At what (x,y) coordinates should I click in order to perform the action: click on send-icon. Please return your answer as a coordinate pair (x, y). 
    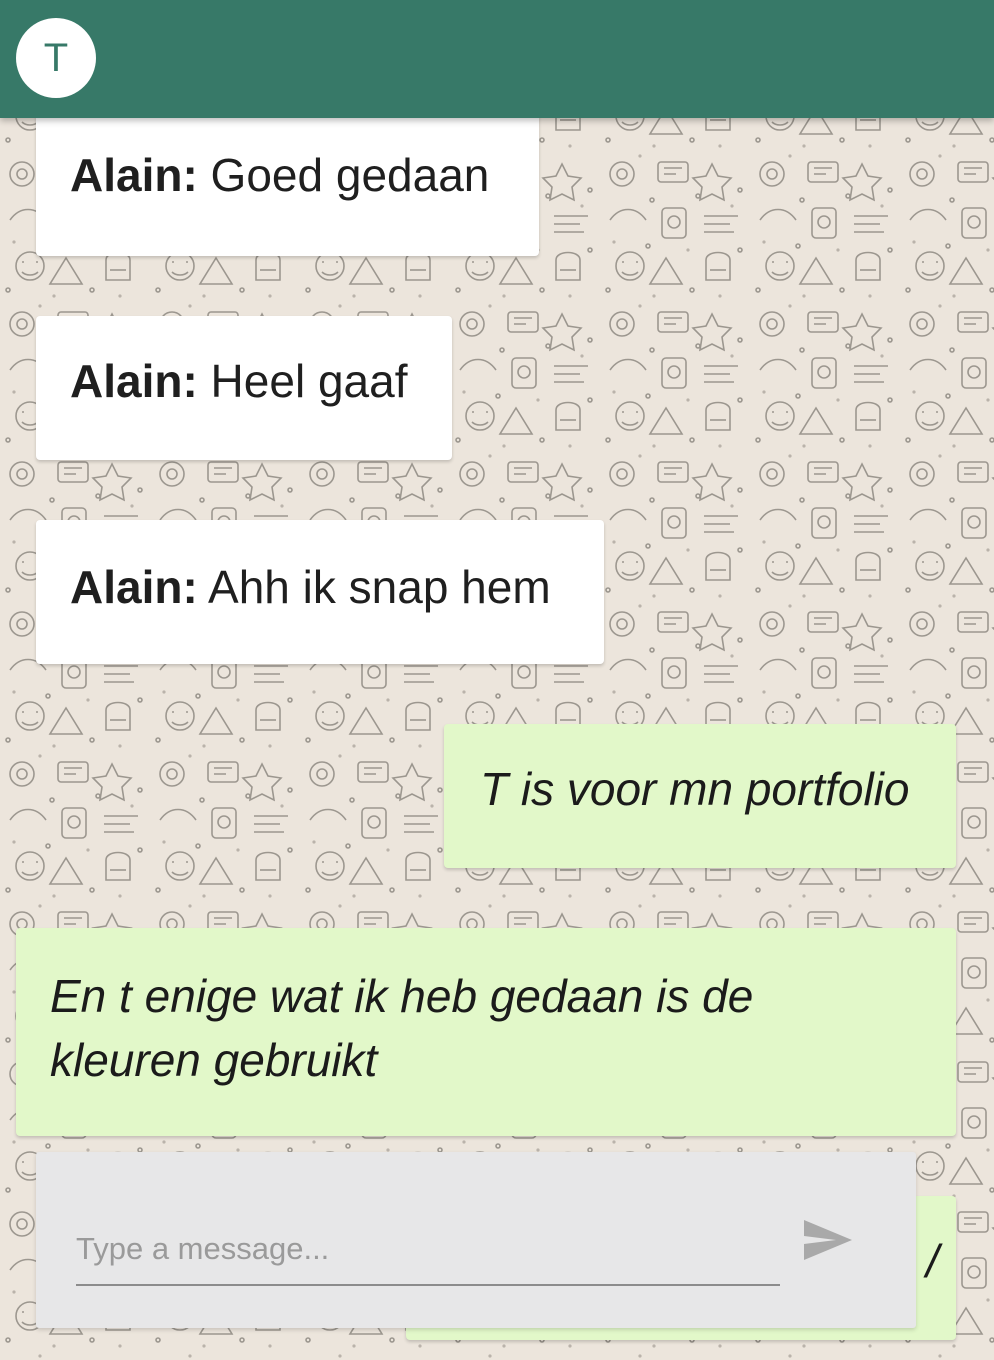
    Looking at the image, I should click on (828, 1240).